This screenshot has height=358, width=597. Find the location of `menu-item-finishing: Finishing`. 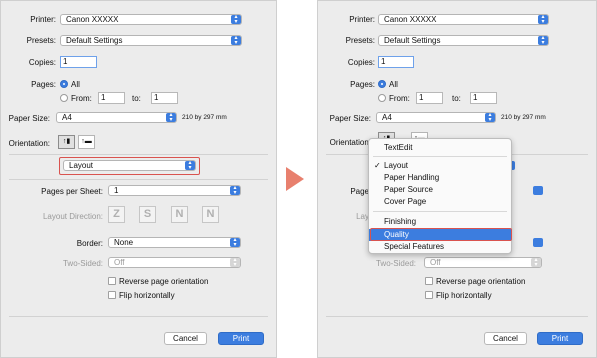

menu-item-finishing: Finishing is located at coordinates (440, 222).